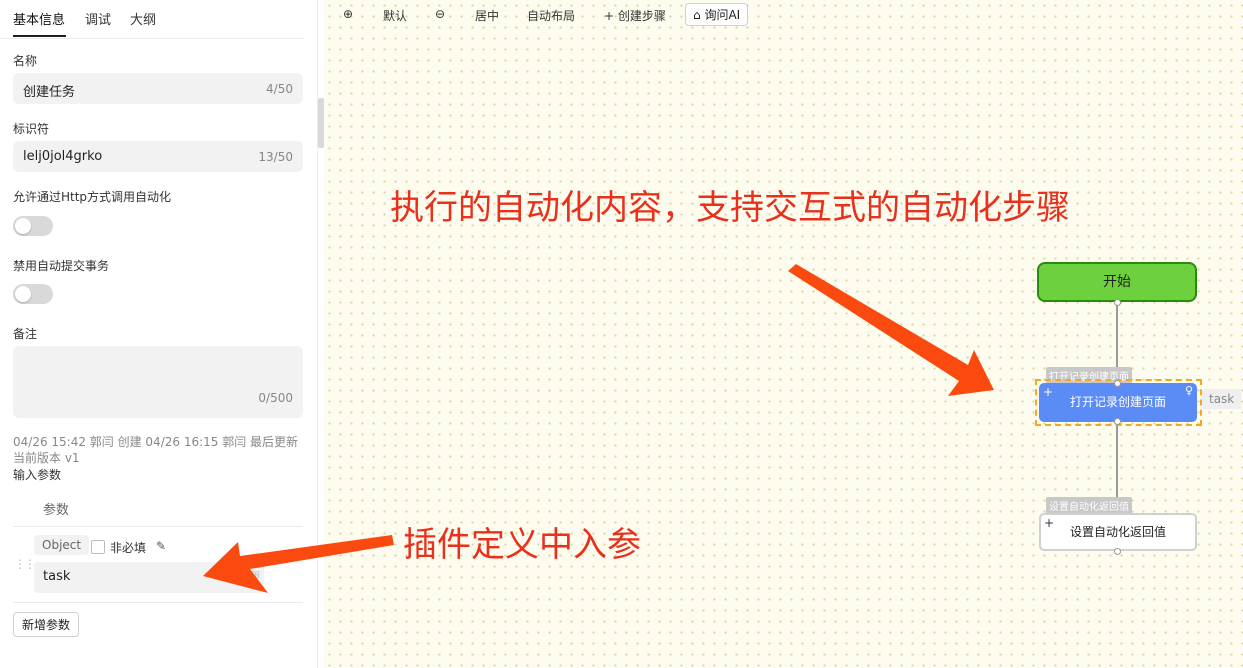 This screenshot has height=668, width=1243. I want to click on identifier-input: lelj0jol4grko 13/50, so click(158, 156).